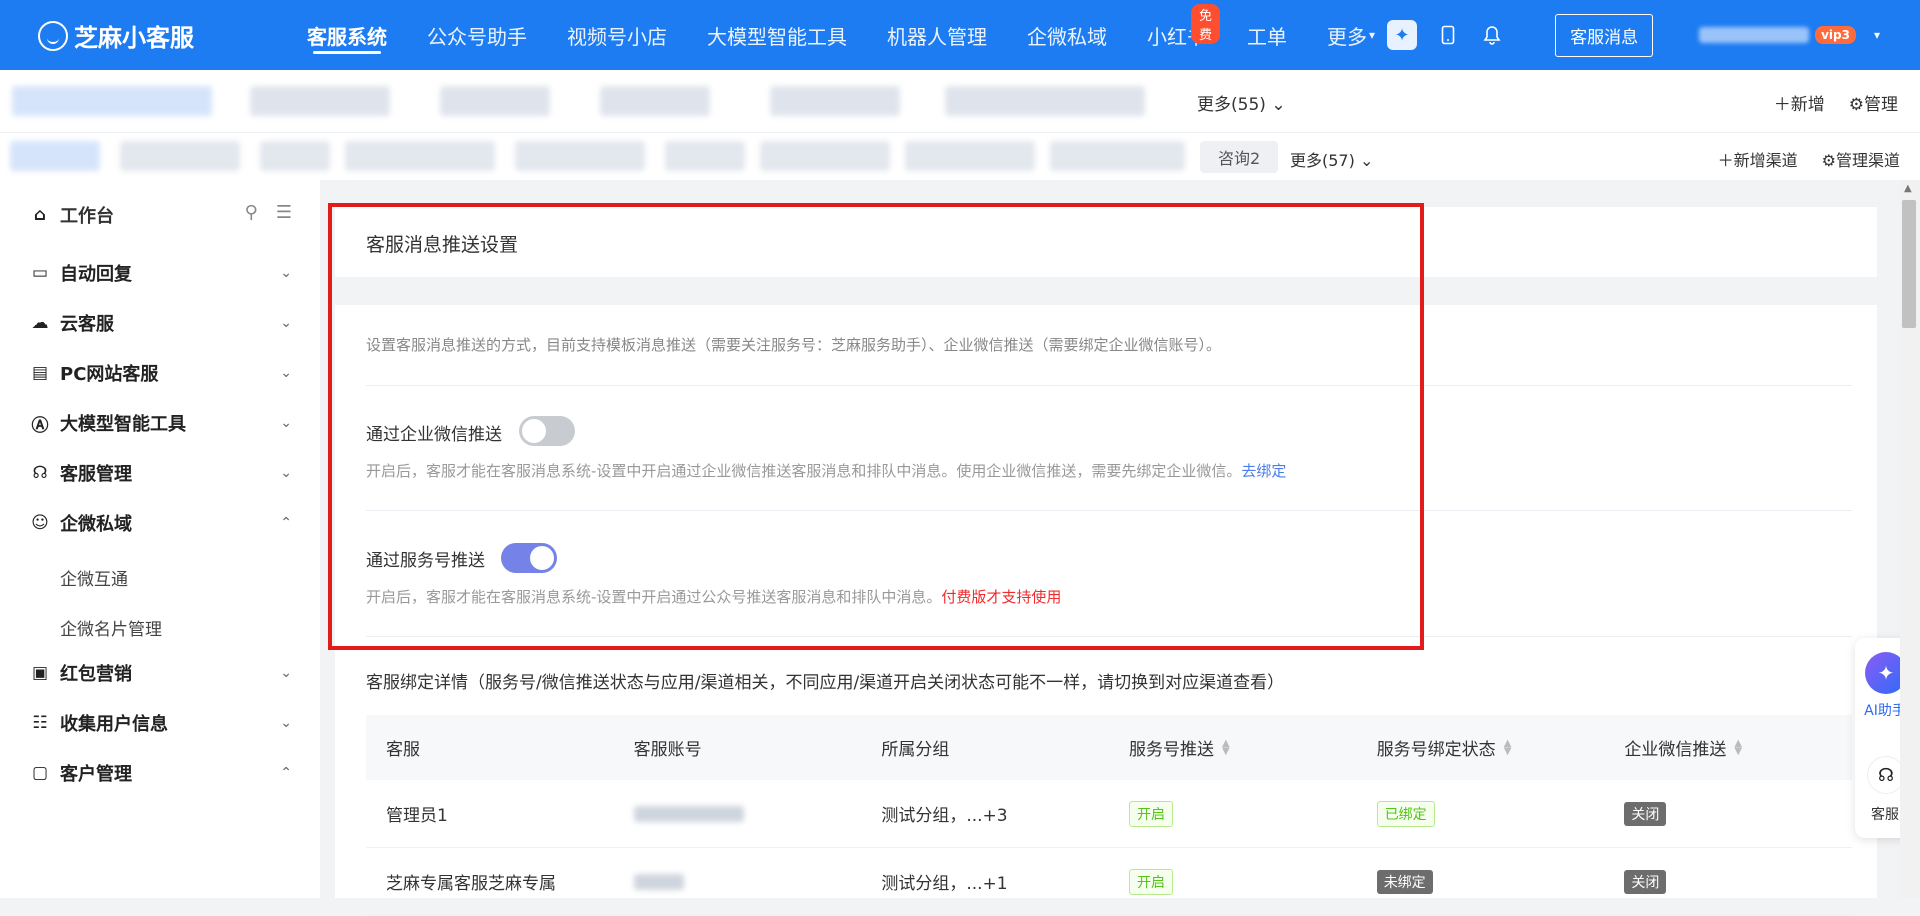  I want to click on sidebar-workbench: ⌂ 工作台, so click(72, 215).